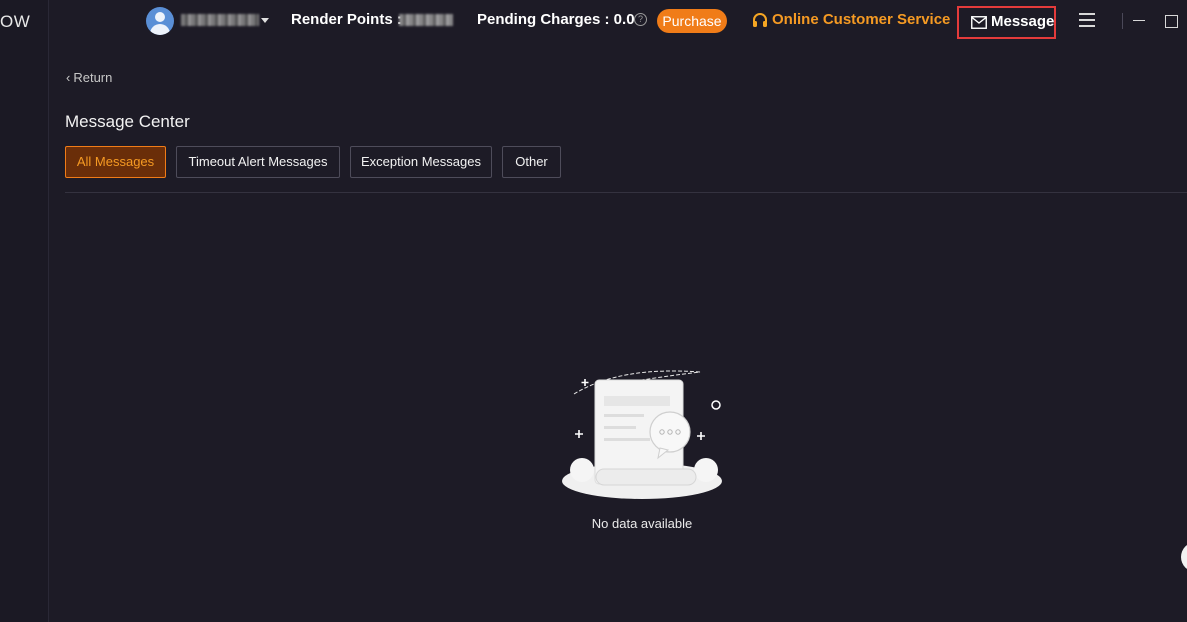 The width and height of the screenshot is (1187, 622). What do you see at coordinates (1139, 20) in the screenshot?
I see `minimize-icon` at bounding box center [1139, 20].